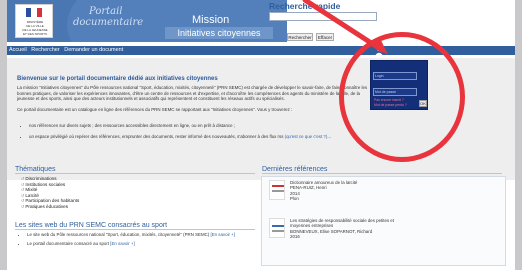 The height and width of the screenshot is (270, 522). Describe the element at coordinates (18, 50) in the screenshot. I see `nav-item-accueil: Accueil` at that location.